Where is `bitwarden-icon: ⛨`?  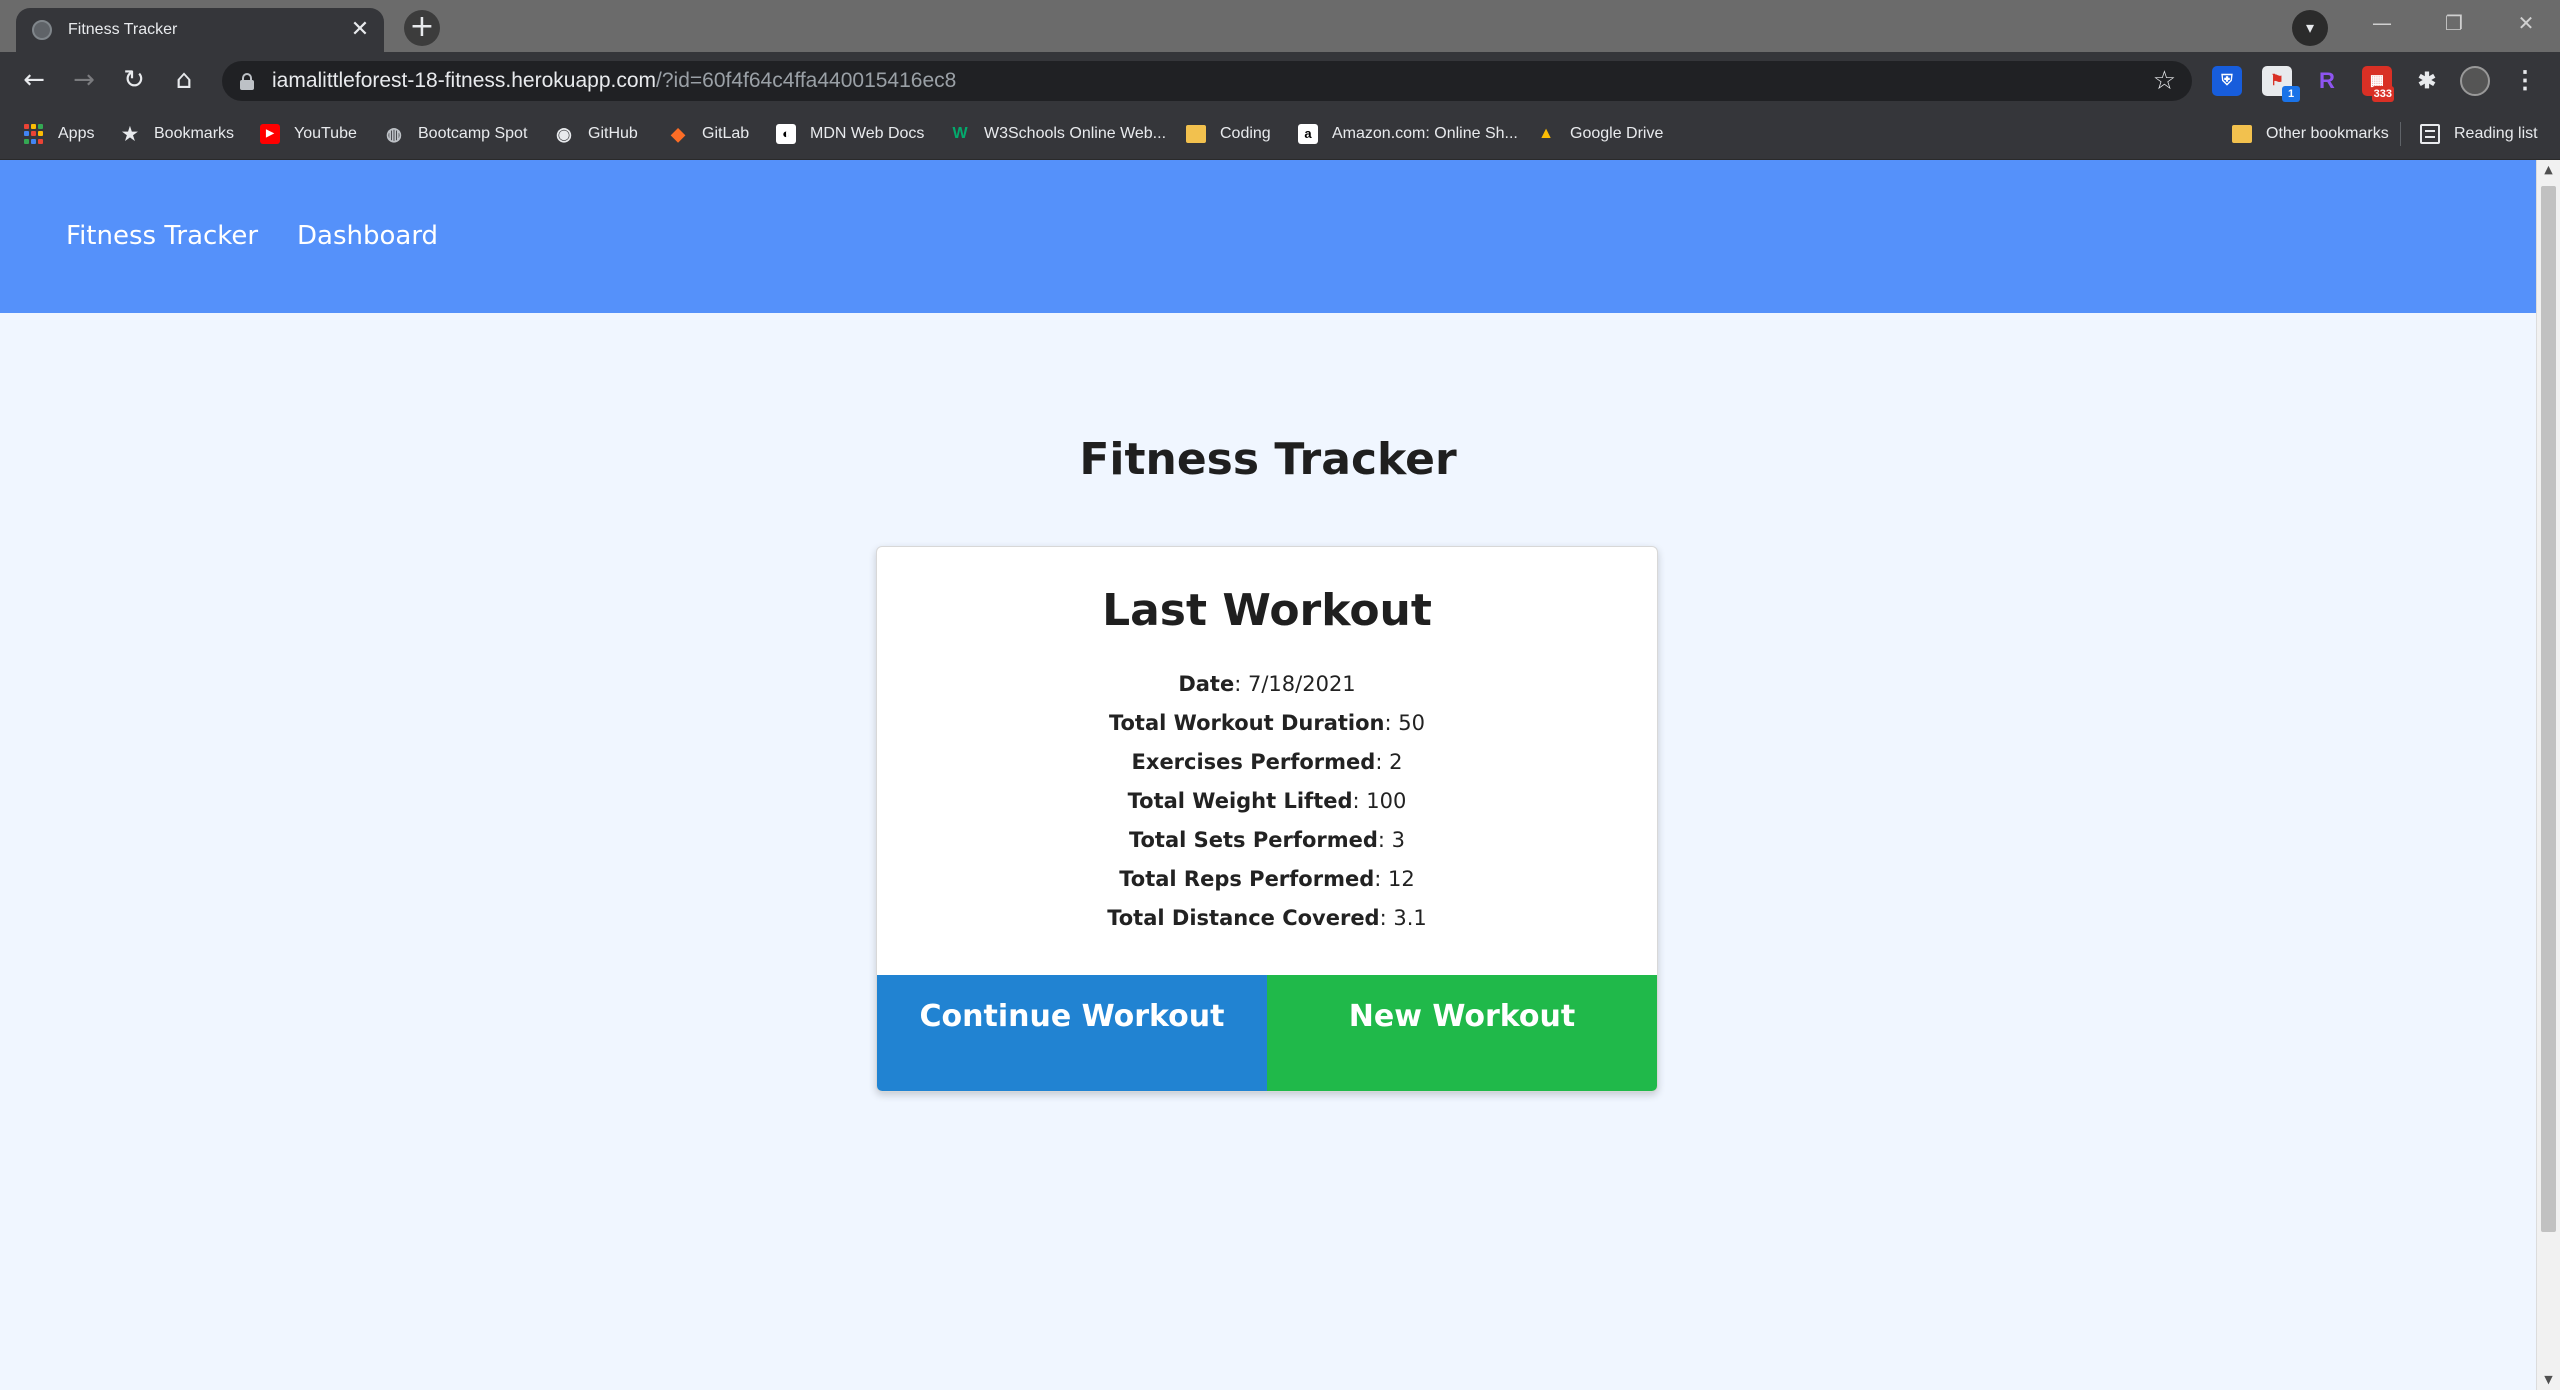 bitwarden-icon: ⛨ is located at coordinates (2227, 81).